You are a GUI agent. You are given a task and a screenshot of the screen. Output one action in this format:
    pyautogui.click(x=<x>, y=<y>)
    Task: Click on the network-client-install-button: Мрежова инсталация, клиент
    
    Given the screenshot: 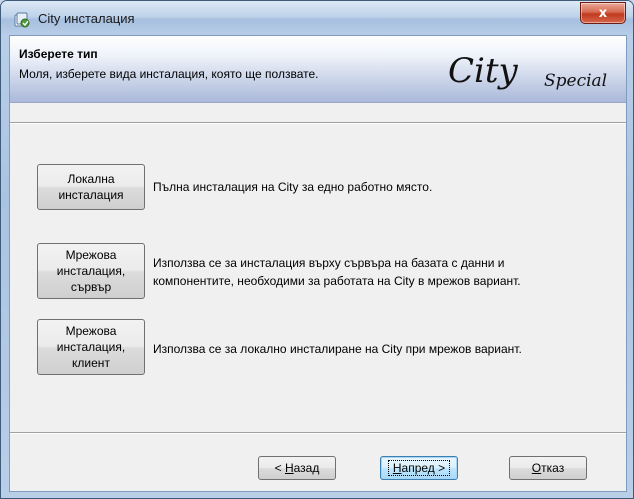 What is the action you would take?
    pyautogui.click(x=91, y=347)
    